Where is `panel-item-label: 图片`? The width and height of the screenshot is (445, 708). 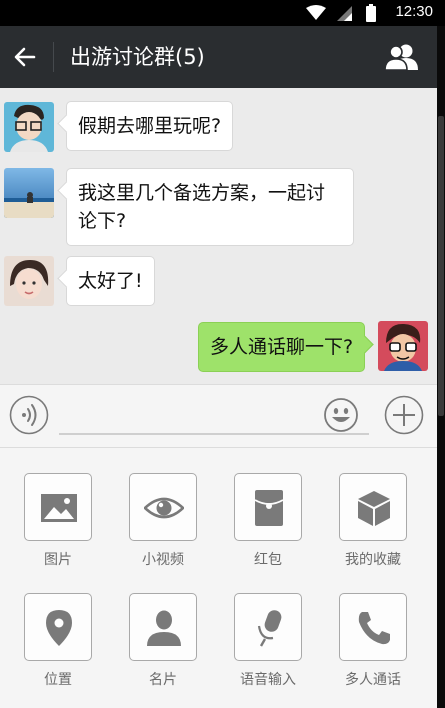 panel-item-label: 图片 is located at coordinates (58, 560).